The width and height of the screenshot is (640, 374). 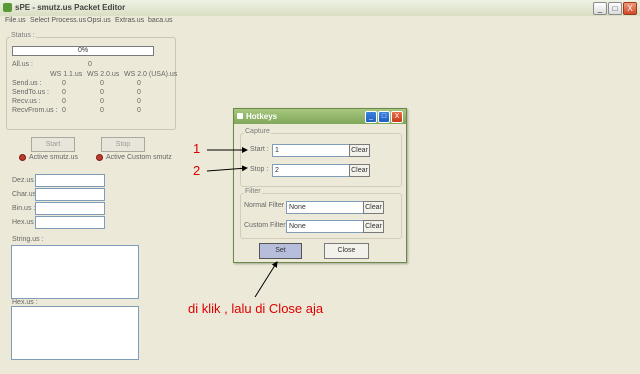 What do you see at coordinates (256, 308) in the screenshot?
I see `annotation-instruction: di klik , lalu di Close aja` at bounding box center [256, 308].